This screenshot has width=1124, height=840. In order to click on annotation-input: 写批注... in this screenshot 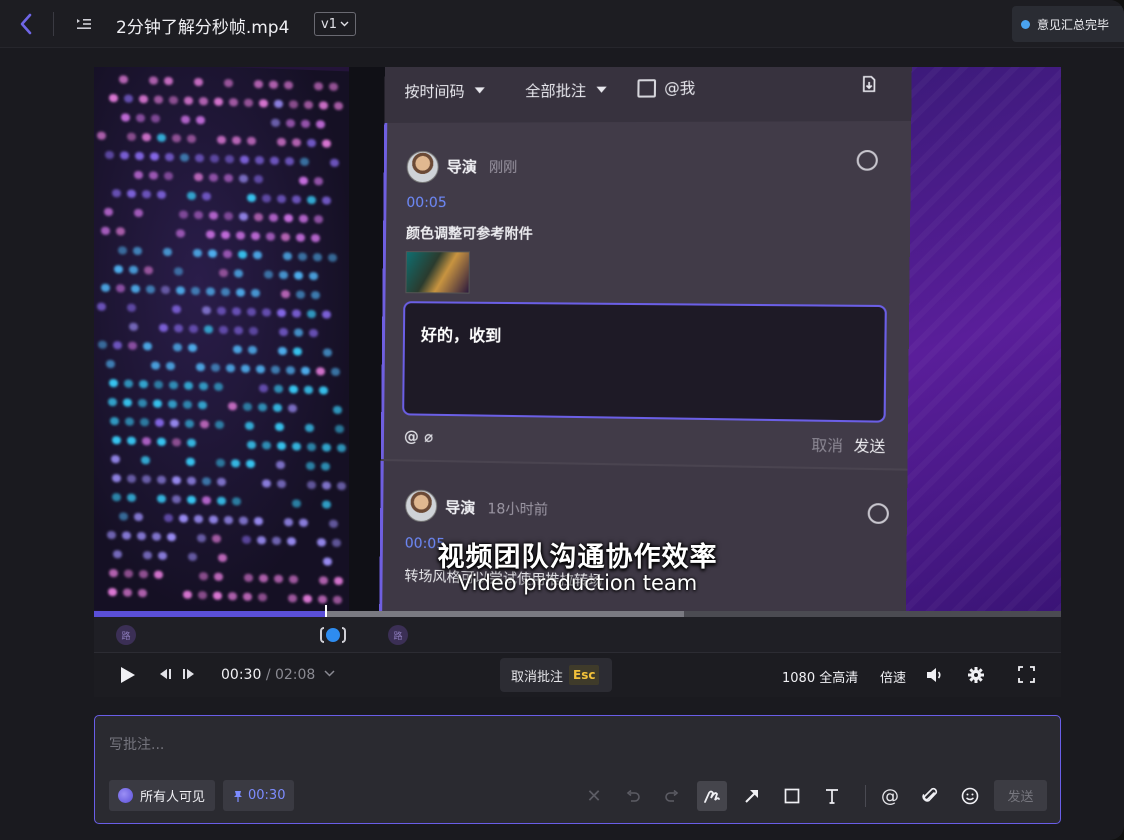, I will do `click(136, 744)`.